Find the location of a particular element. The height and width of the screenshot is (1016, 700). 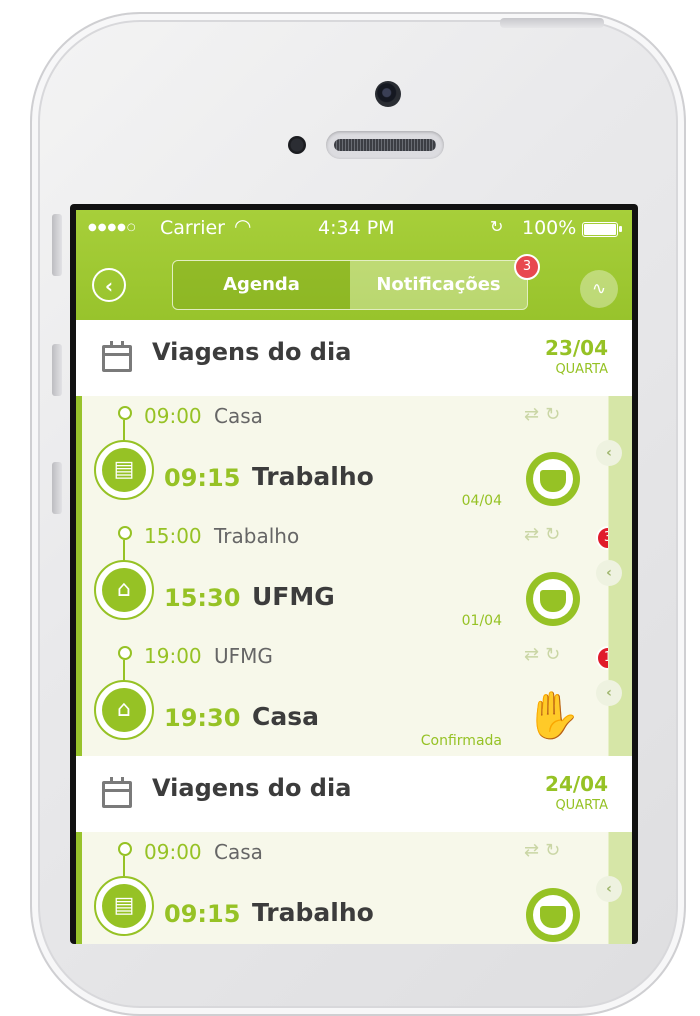

back-button: ‹ is located at coordinates (109, 285).